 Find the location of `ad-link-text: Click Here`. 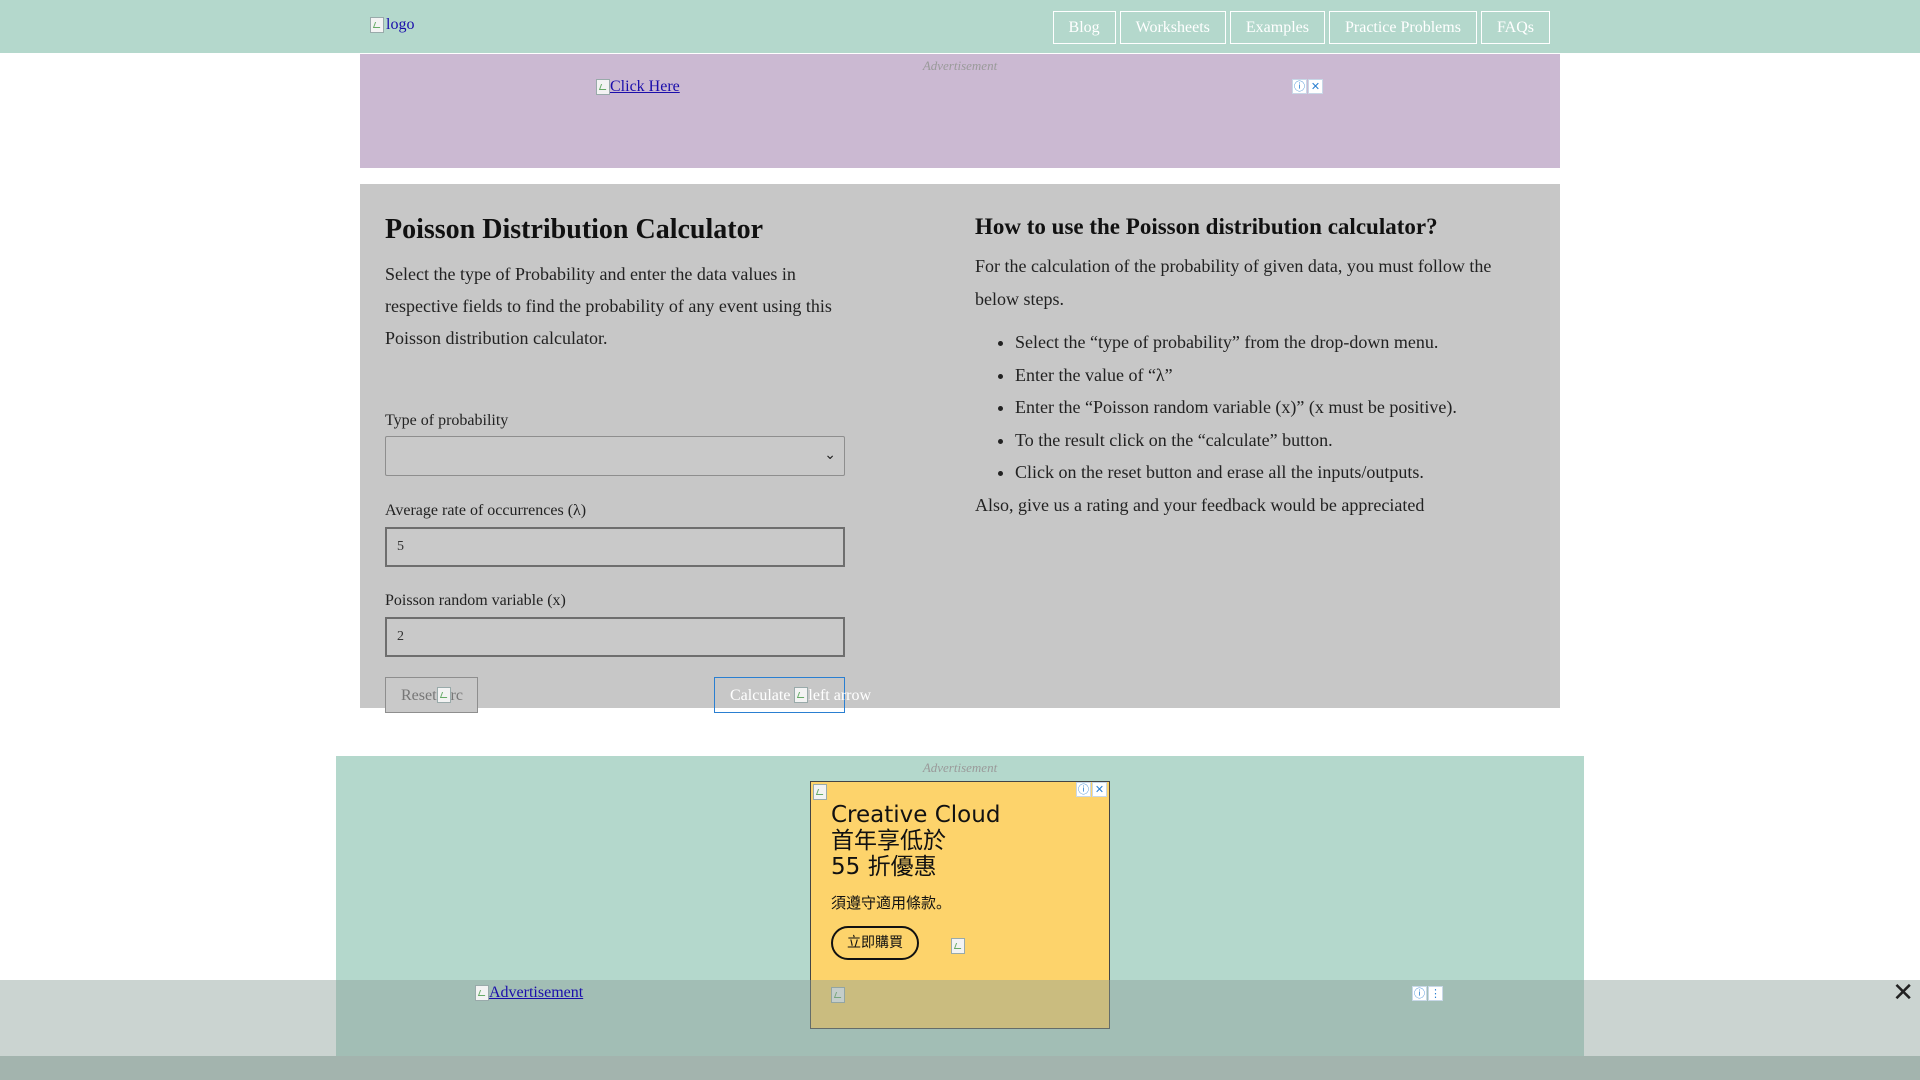

ad-link-text: Click Here is located at coordinates (645, 86).